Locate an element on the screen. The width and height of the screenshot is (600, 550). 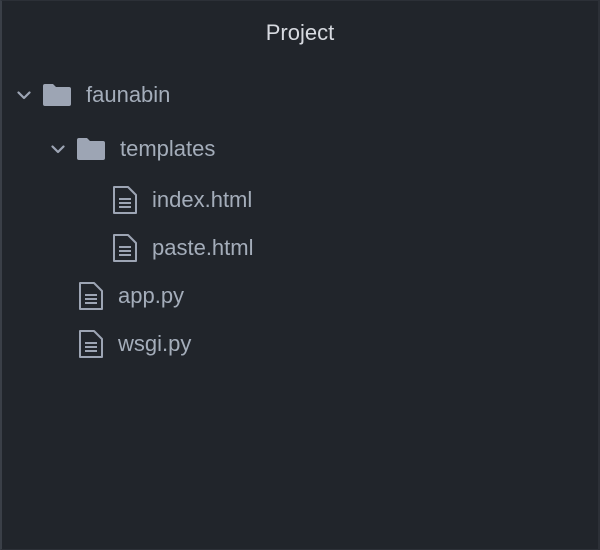
tree-item-index-html: index.html is located at coordinates (300, 200).